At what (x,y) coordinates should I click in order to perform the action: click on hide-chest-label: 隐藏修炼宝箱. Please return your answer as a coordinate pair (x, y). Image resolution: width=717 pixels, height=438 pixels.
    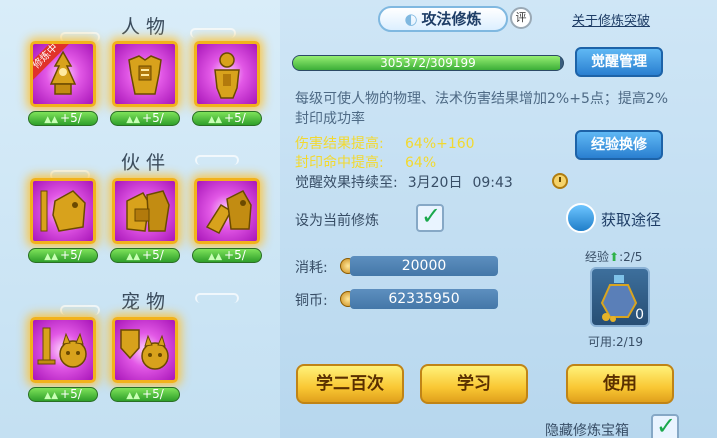
    Looking at the image, I should click on (587, 430).